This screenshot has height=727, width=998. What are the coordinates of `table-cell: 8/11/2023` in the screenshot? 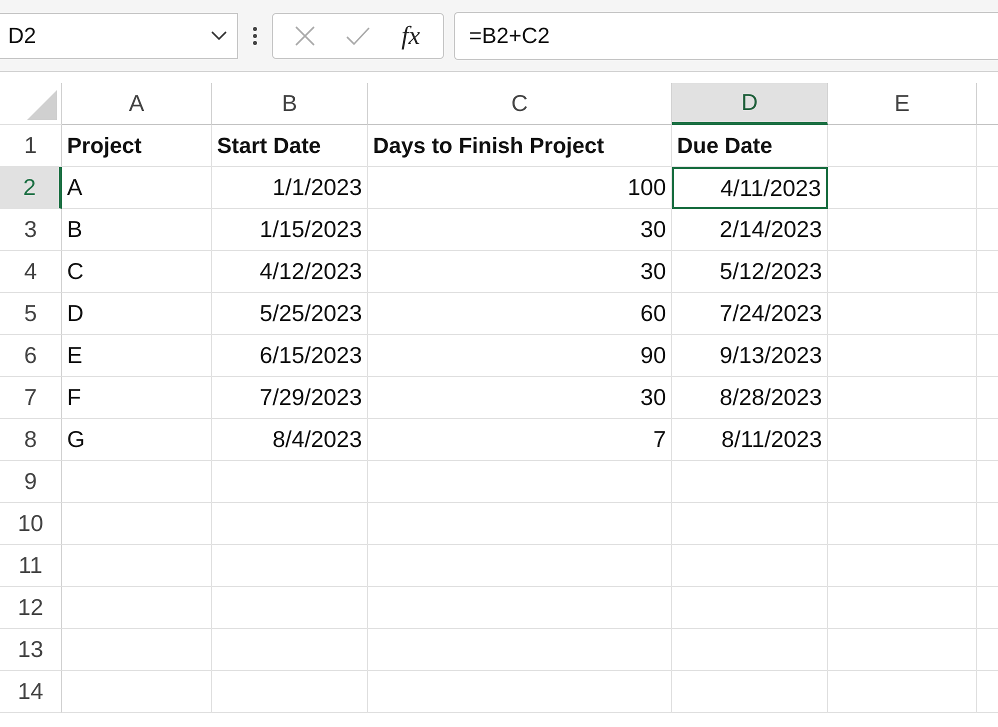 It's located at (750, 440).